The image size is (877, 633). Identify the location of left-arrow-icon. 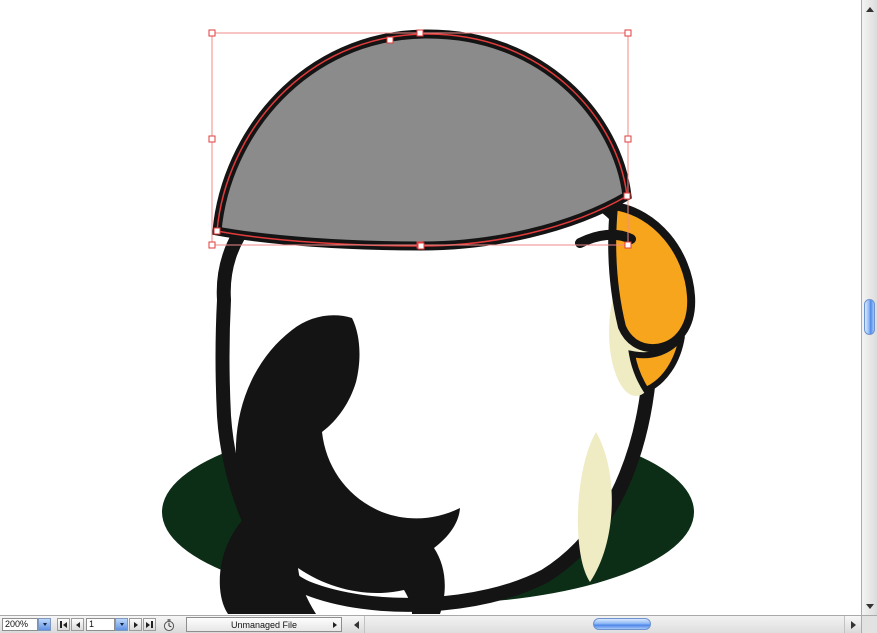
(356, 624).